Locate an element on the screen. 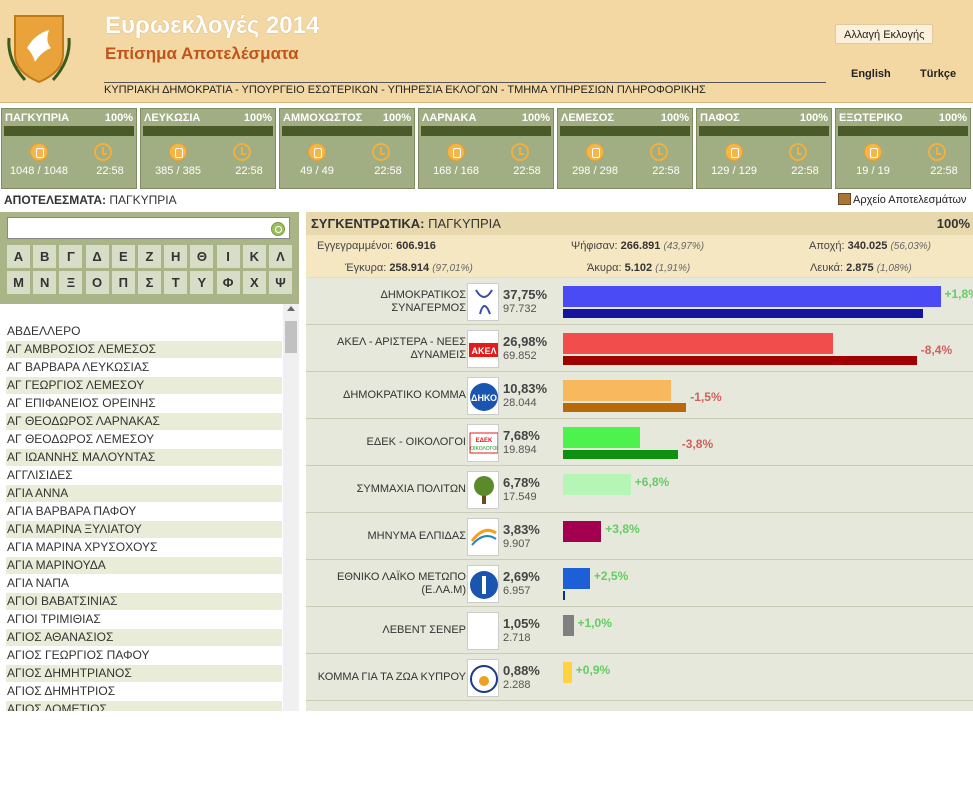 Image resolution: width=973 pixels, height=809 pixels. letter-filter-button: Χ is located at coordinates (254, 282).